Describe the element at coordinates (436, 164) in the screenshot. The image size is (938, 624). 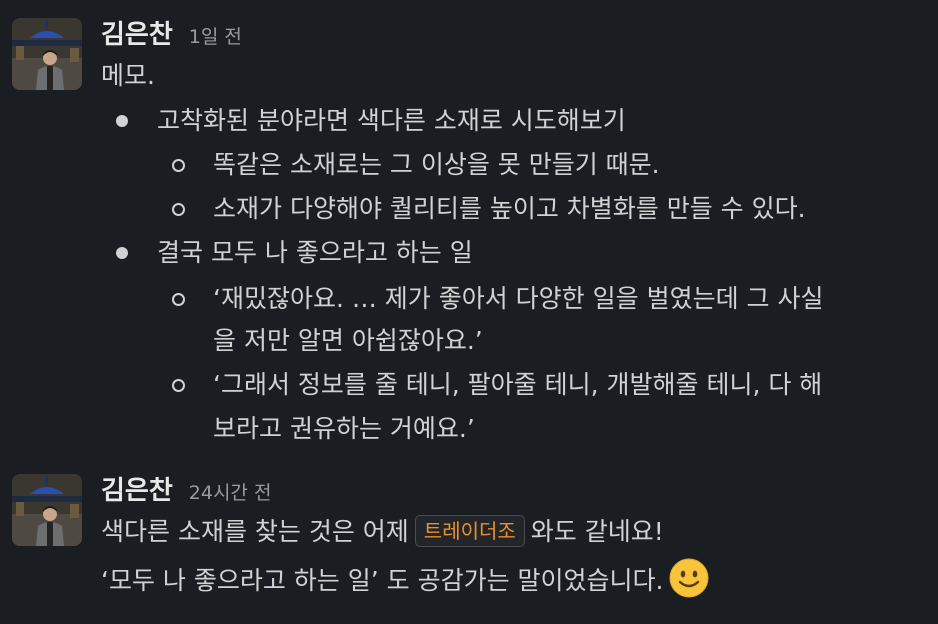
I see `sub-list-item: 똑같은 소재로는 그 이상을 못 만들기 때문.` at that location.